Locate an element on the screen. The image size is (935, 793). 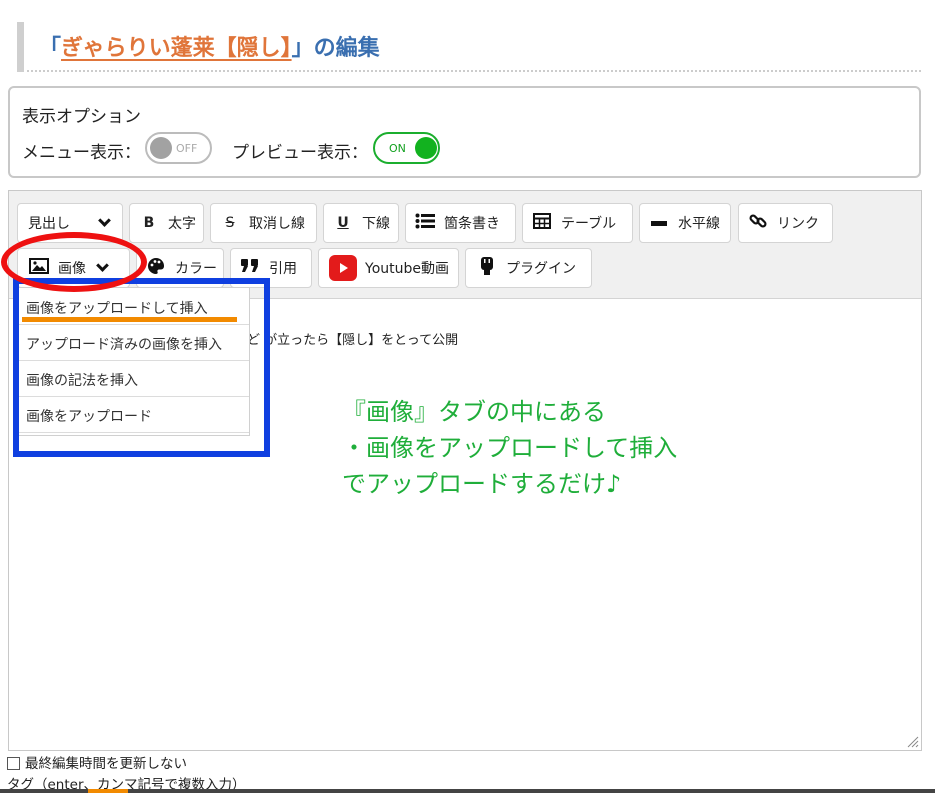
page-header: 「ぎゃらりい蓬莱【隠し】」の編集 is located at coordinates (469, 48).